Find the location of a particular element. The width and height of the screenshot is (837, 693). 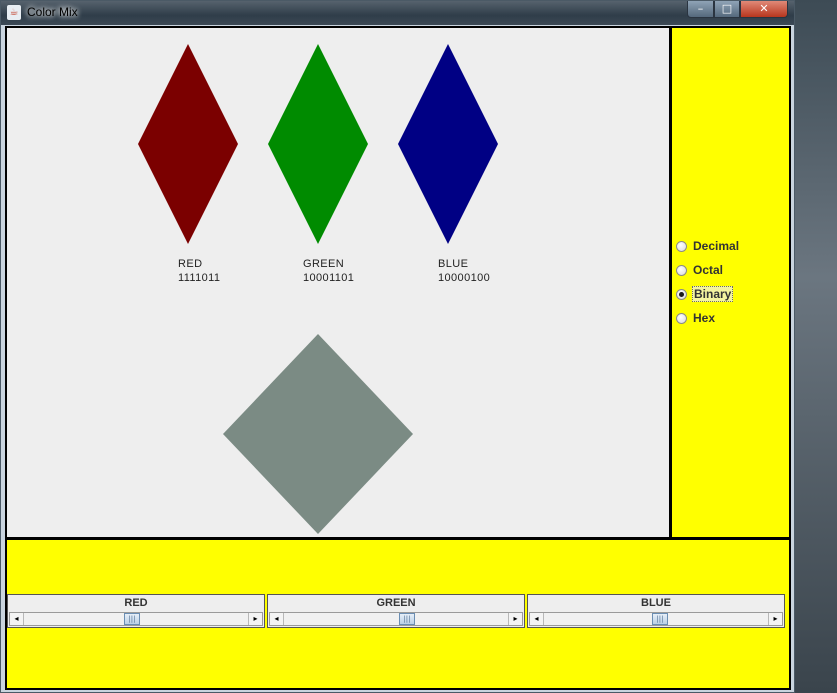

red-slider-title: RED is located at coordinates (136, 603).